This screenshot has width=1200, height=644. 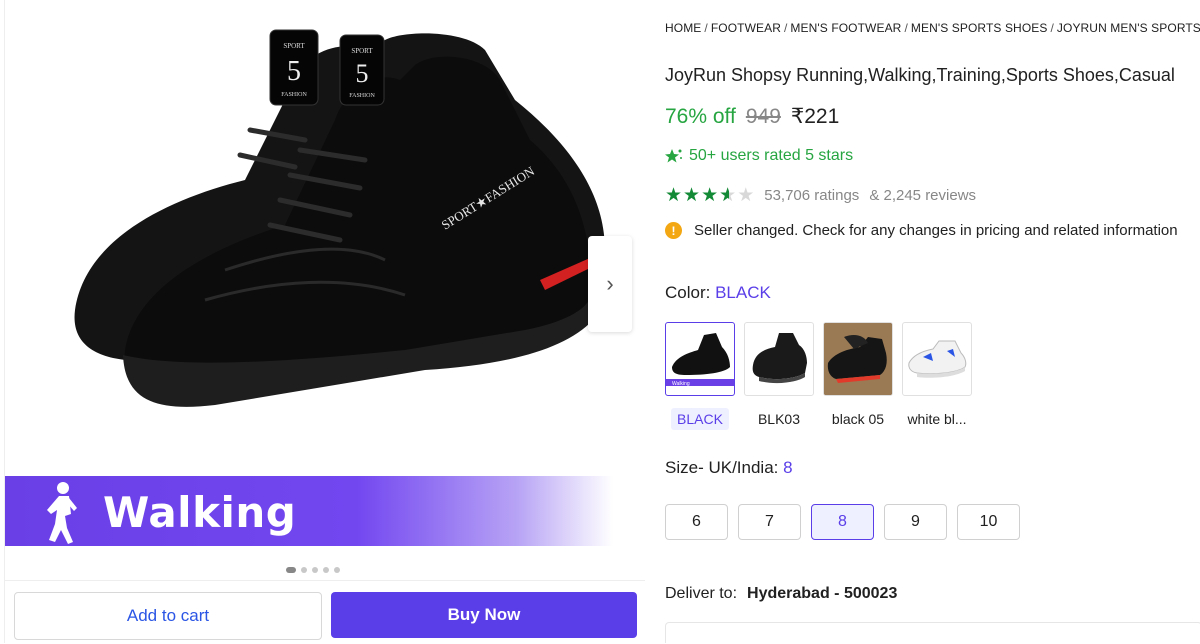 I want to click on color-option-black-05: black 05, so click(x=858, y=376).